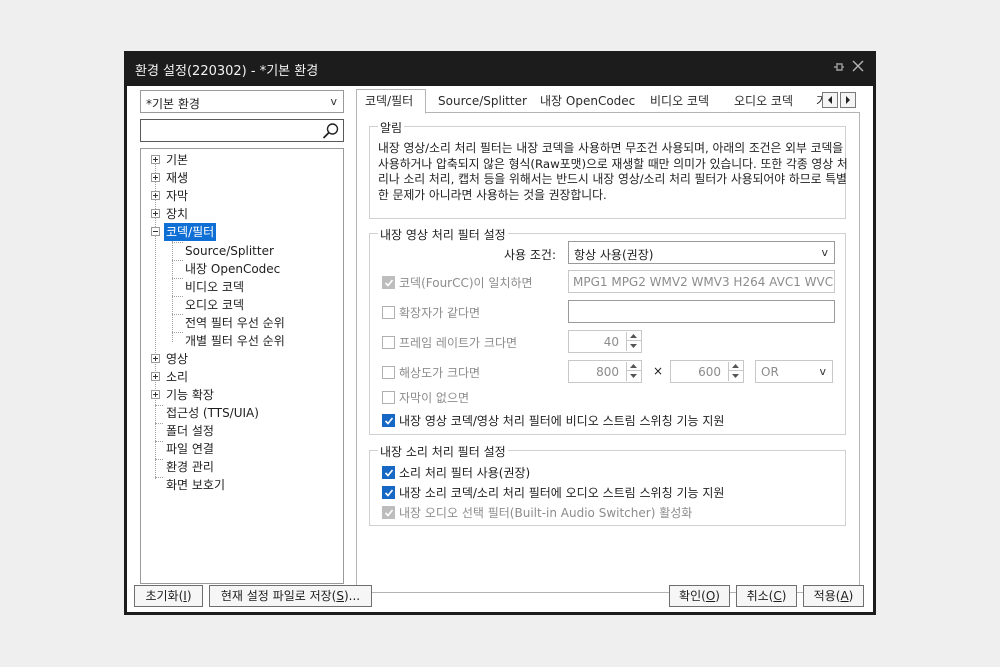 The width and height of the screenshot is (1000, 667). I want to click on apply-button-label: 적용, so click(824, 596).